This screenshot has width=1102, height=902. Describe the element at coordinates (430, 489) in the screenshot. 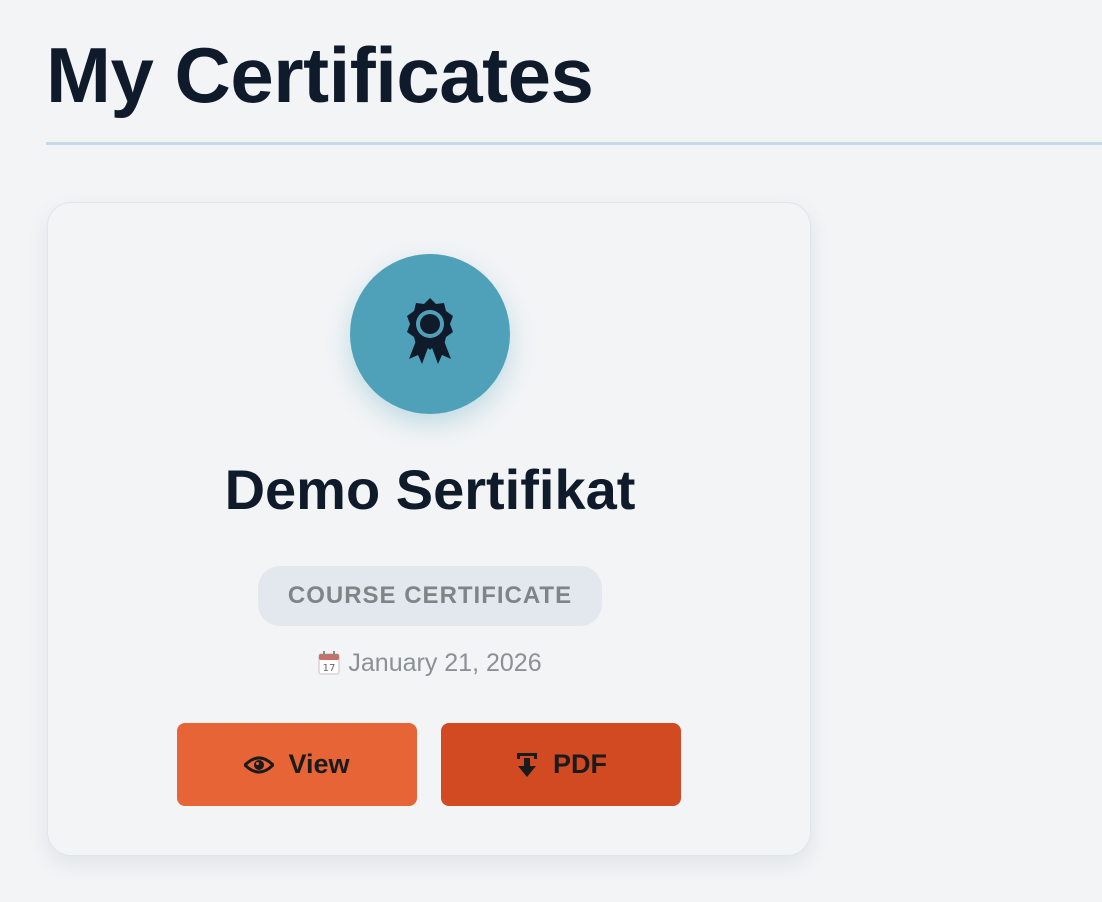

I see `certificate-title: Demo Sertifikat` at that location.